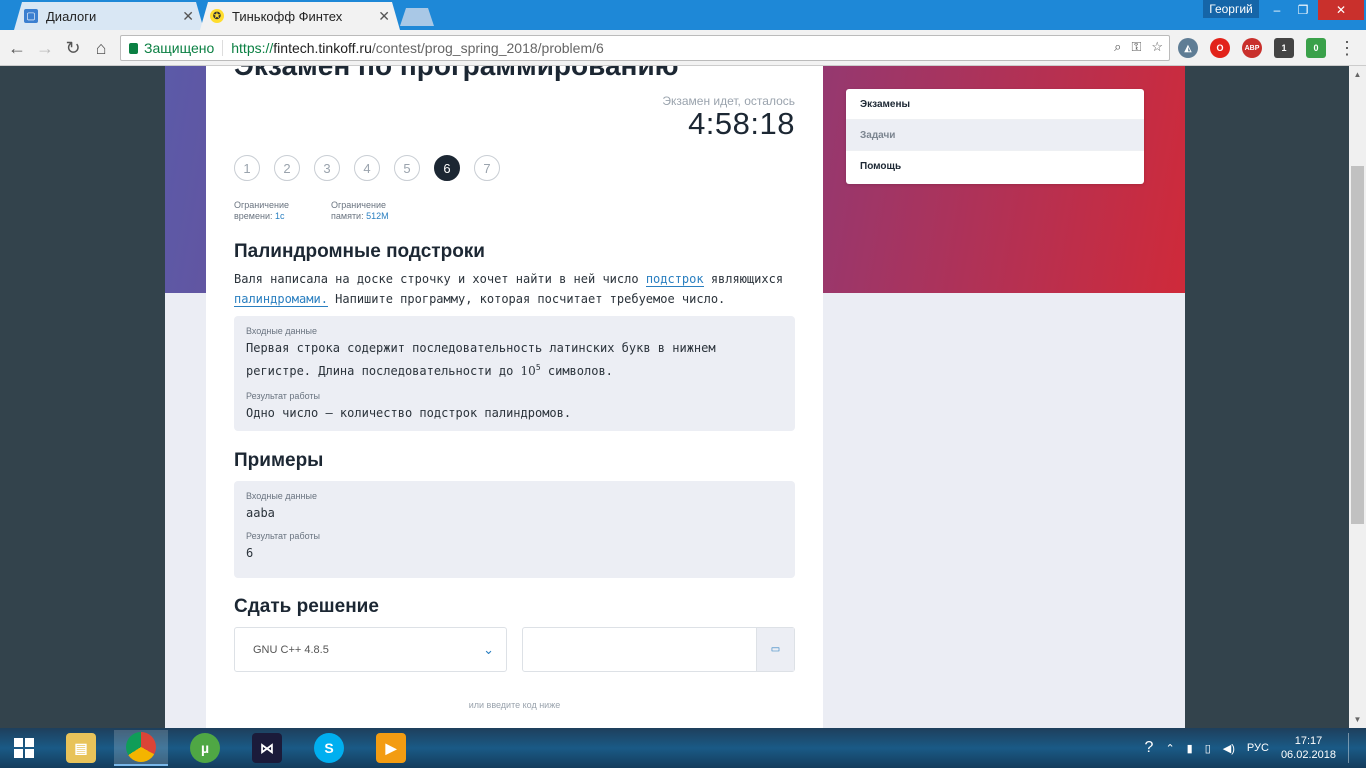  What do you see at coordinates (674, 279) in the screenshot?
I see `substring-link: подстрок` at bounding box center [674, 279].